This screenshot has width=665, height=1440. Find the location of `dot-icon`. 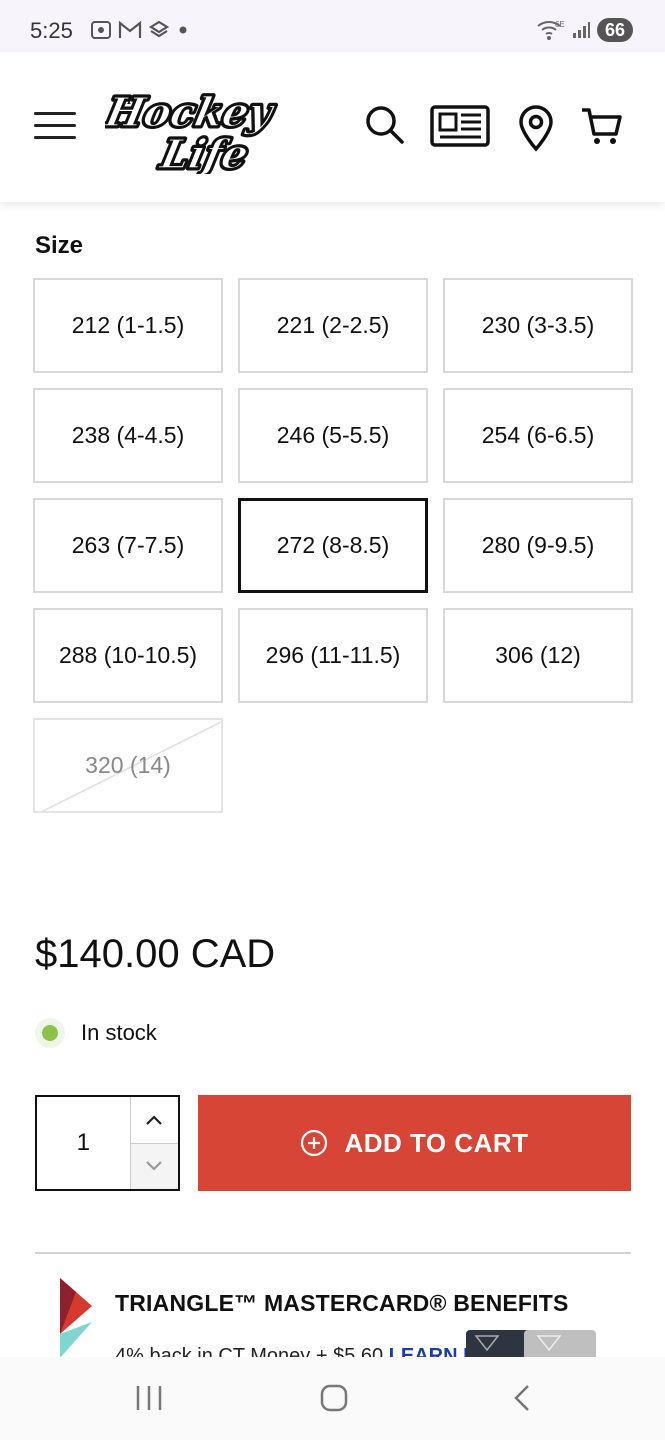

dot-icon is located at coordinates (183, 30).